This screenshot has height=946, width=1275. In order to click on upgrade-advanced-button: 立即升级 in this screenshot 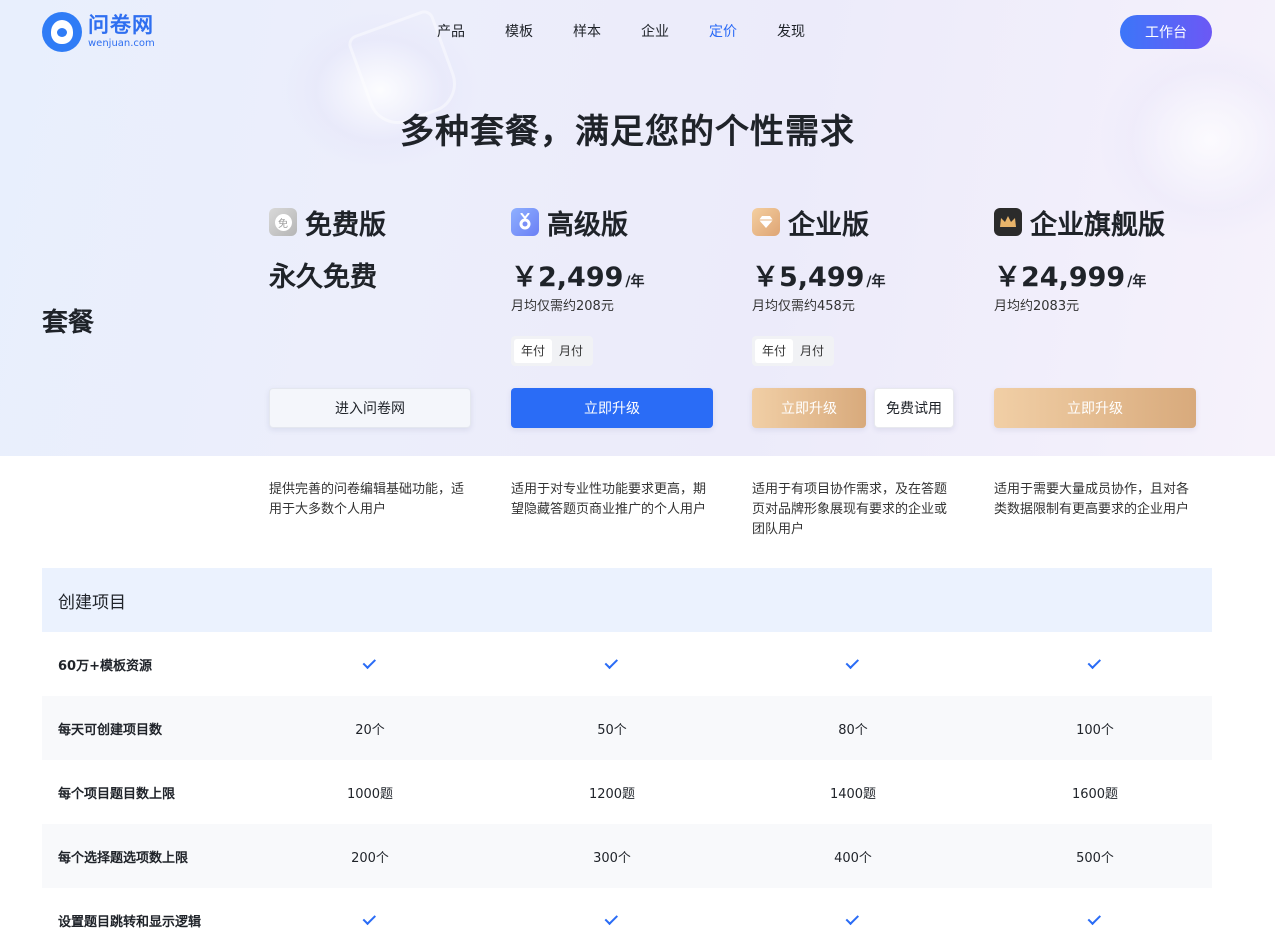, I will do `click(612, 408)`.